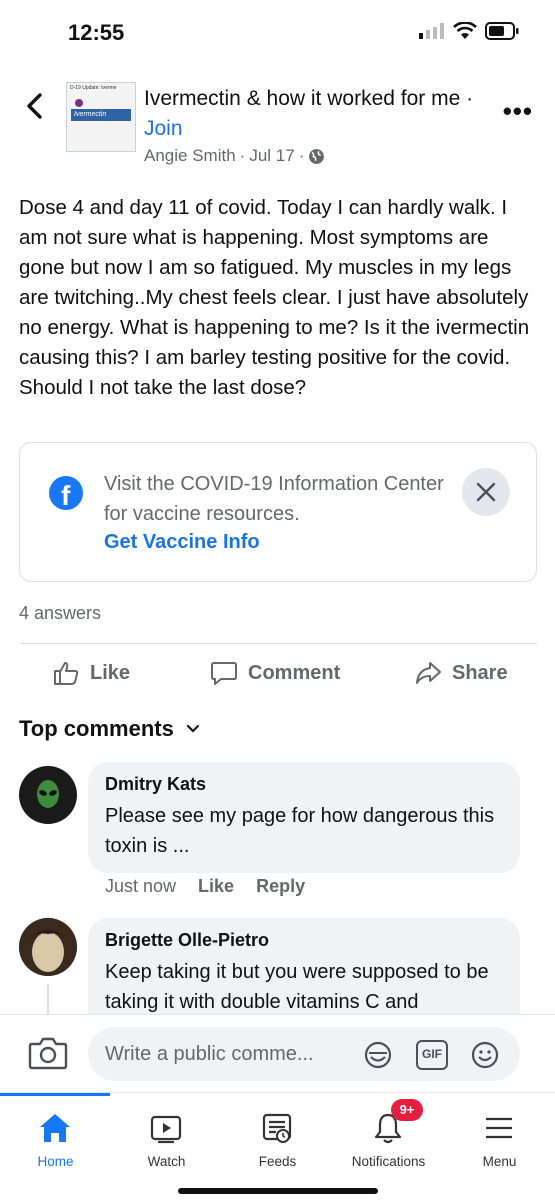 The height and width of the screenshot is (1200, 555). I want to click on emoji-icon, so click(485, 1055).